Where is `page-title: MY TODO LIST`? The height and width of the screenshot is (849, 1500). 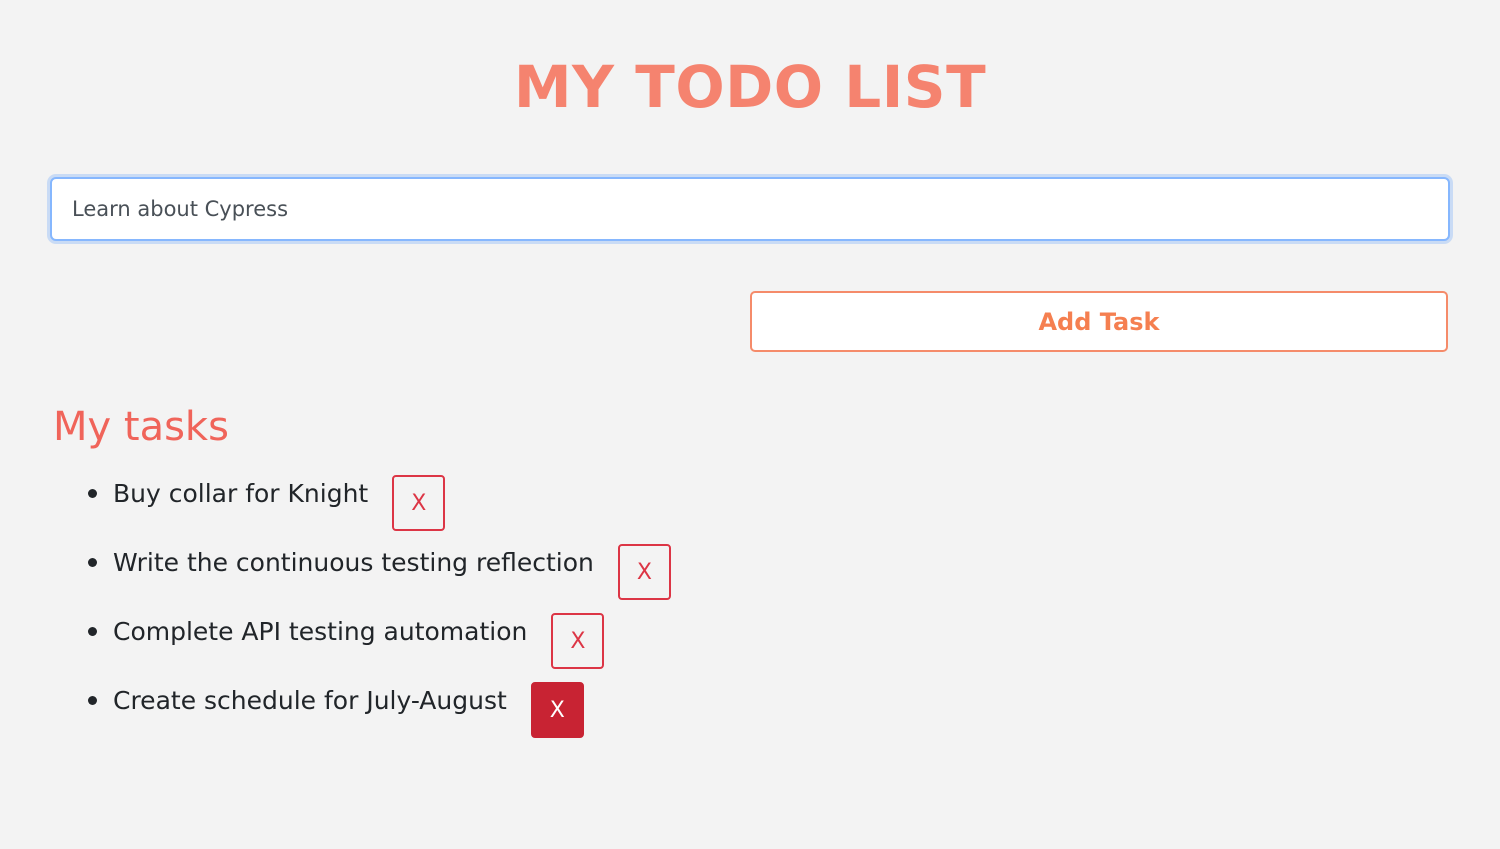
page-title: MY TODO LIST is located at coordinates (750, 87).